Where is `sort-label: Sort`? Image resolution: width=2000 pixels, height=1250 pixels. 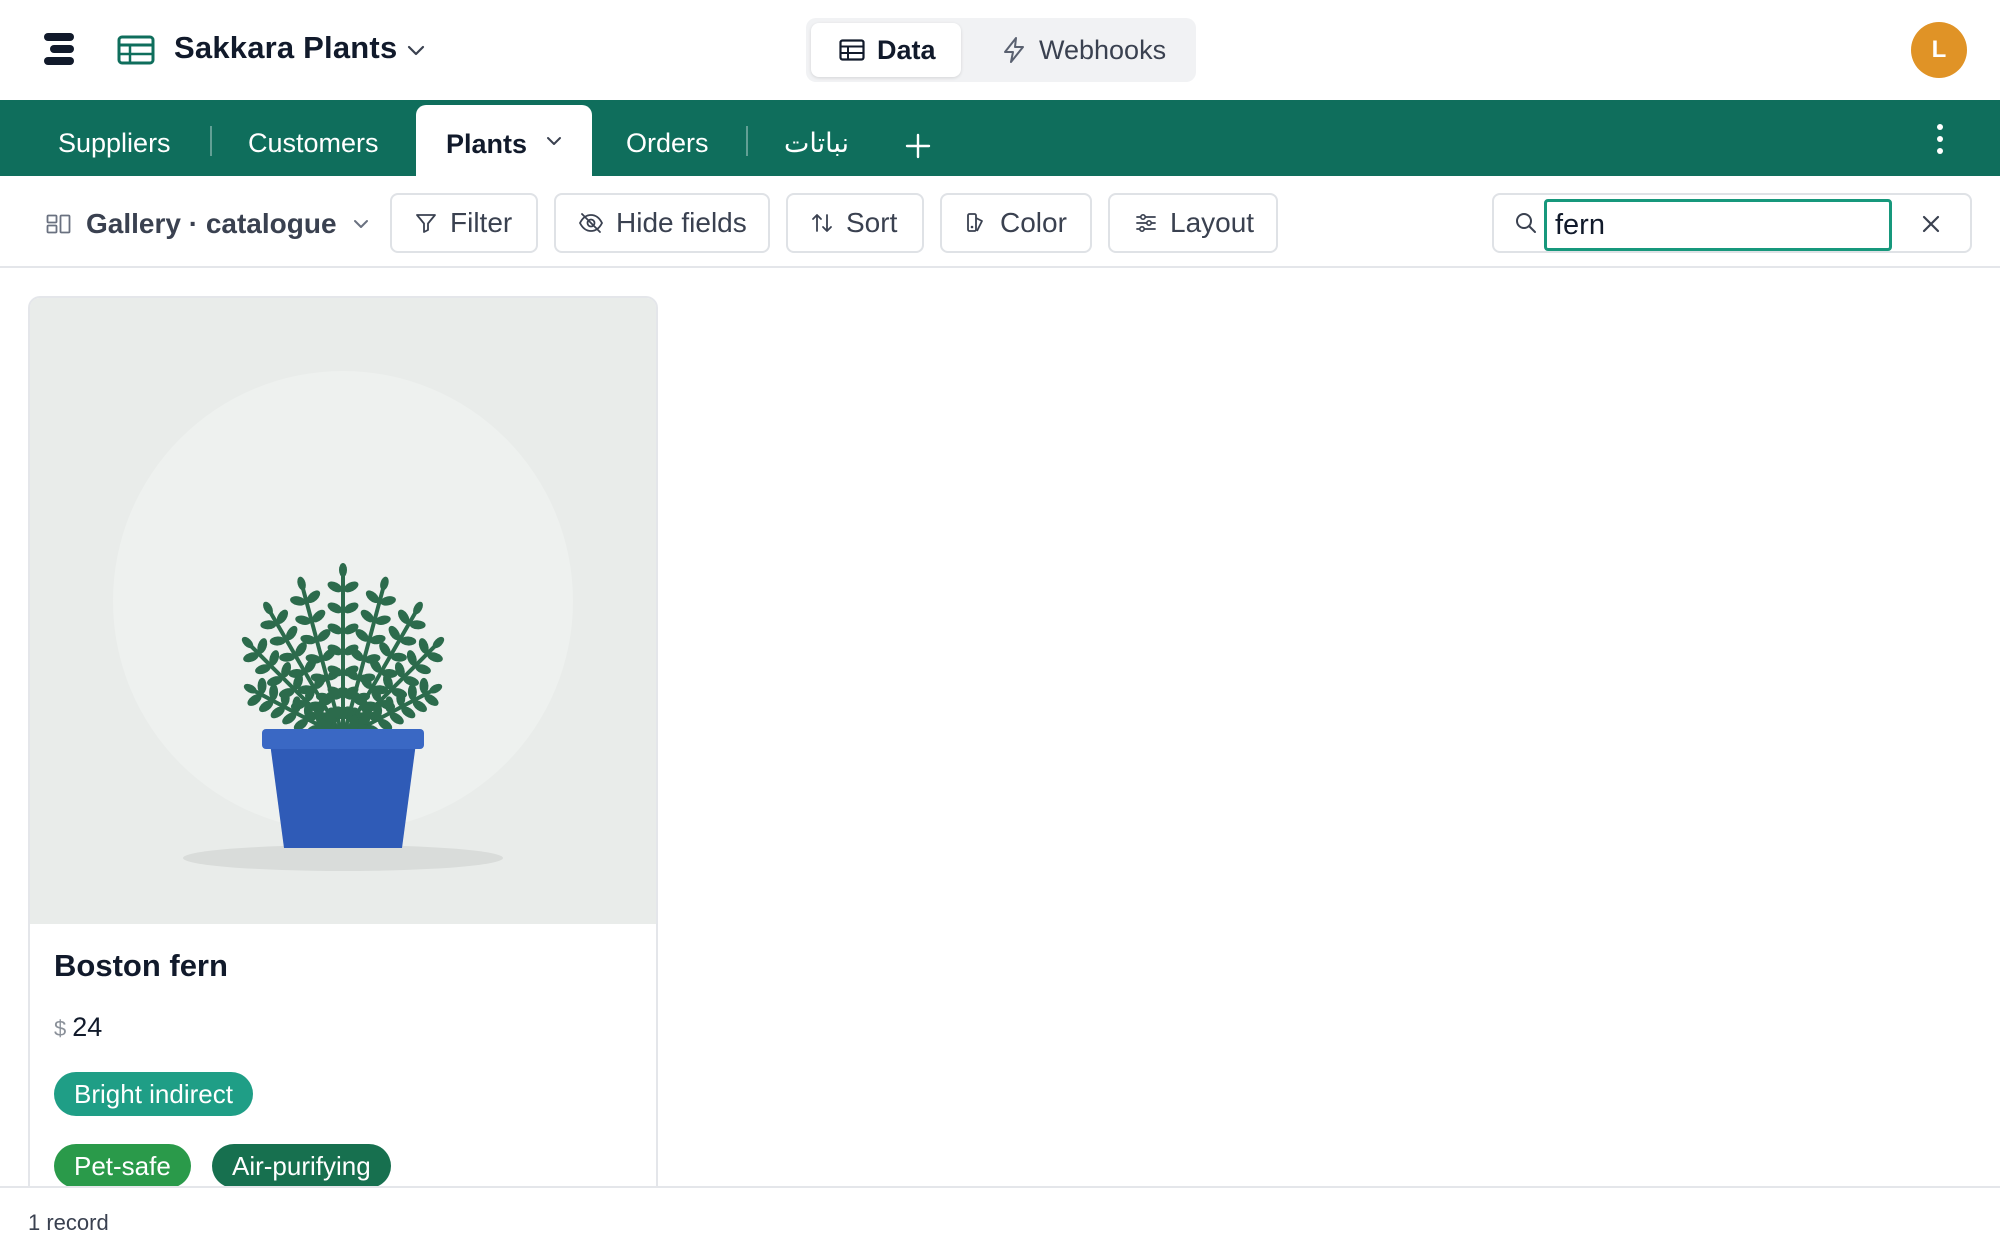
sort-label: Sort is located at coordinates (872, 222).